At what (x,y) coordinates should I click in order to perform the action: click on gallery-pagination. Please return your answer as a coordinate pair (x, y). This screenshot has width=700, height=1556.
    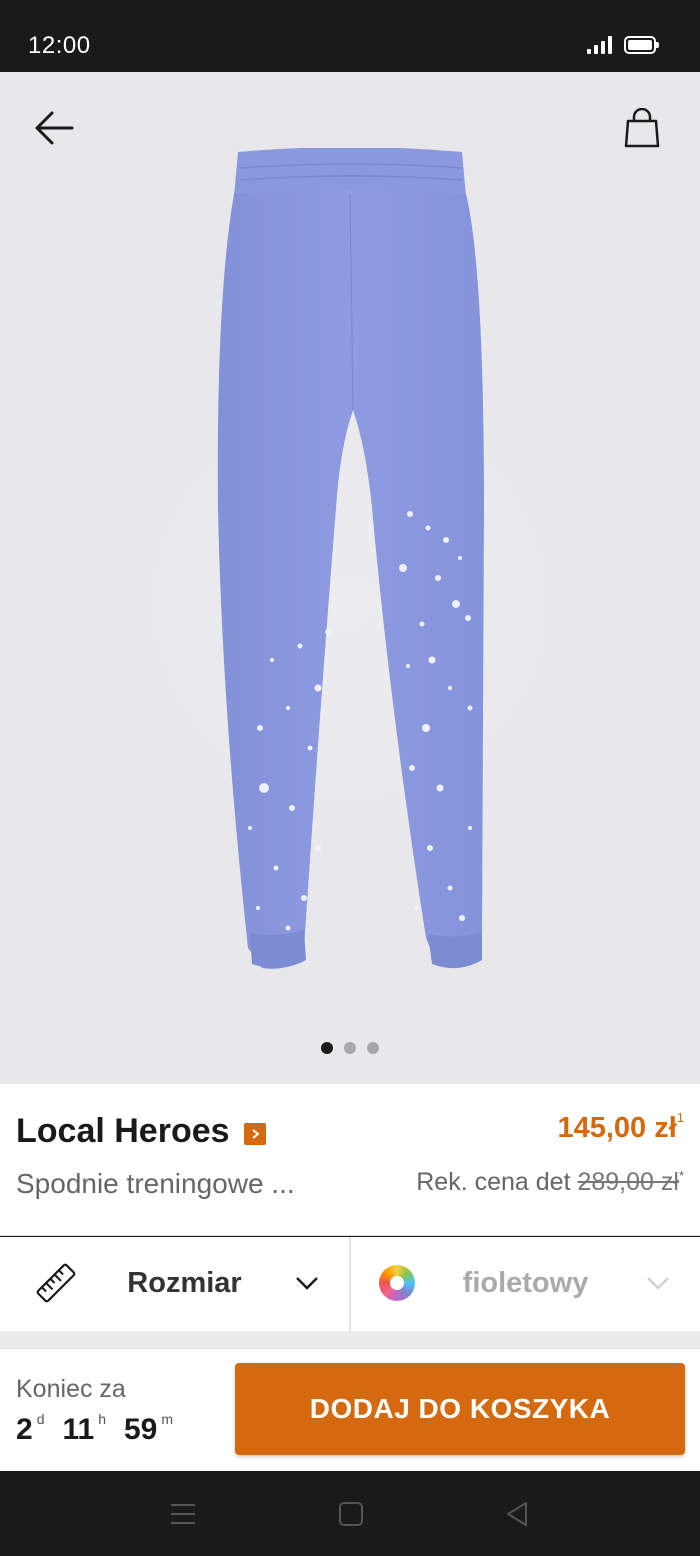
    Looking at the image, I should click on (350, 1048).